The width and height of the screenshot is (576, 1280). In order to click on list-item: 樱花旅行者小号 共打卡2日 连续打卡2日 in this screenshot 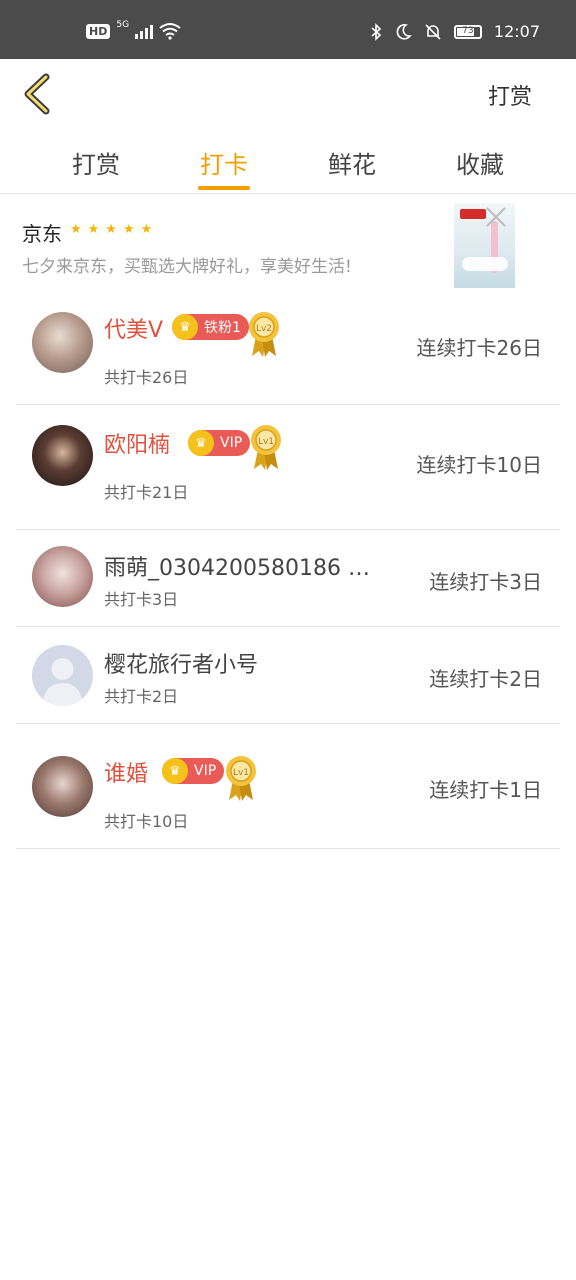, I will do `click(288, 675)`.